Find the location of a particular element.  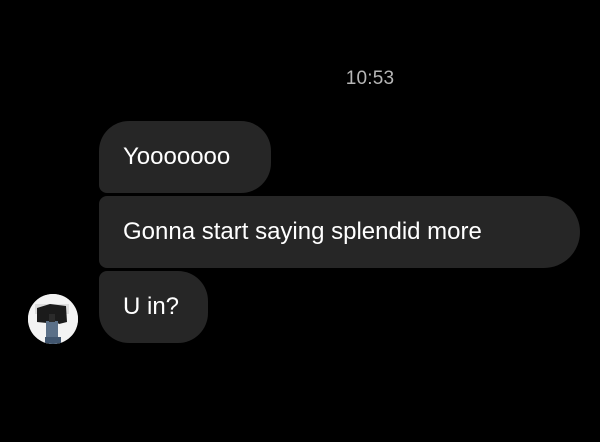

avatar is located at coordinates (53, 319).